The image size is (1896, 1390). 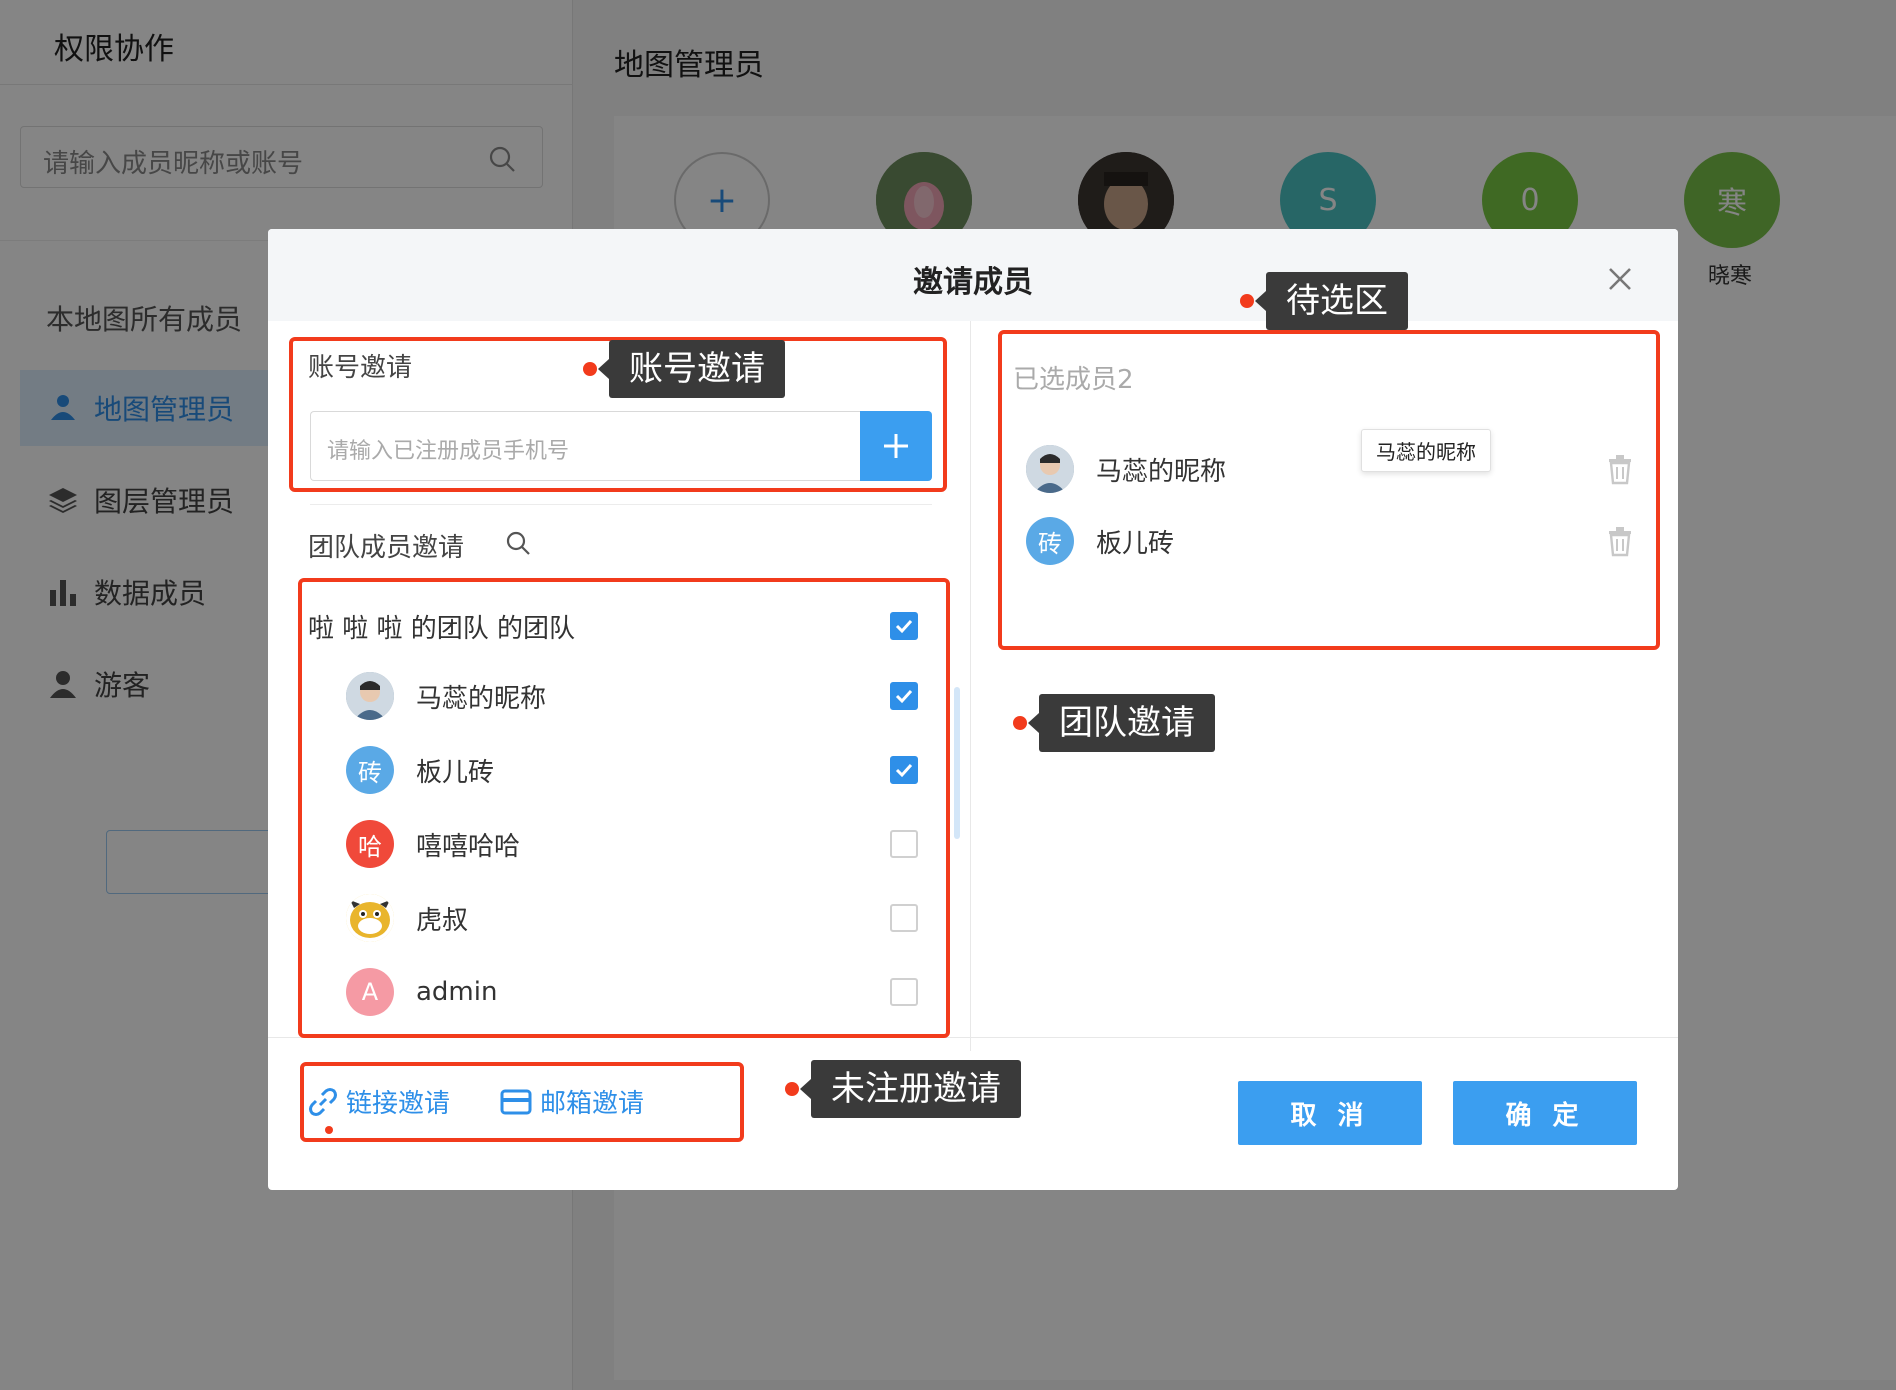 What do you see at coordinates (910, 1089) in the screenshot?
I see `annotation-label: 未注册邀请` at bounding box center [910, 1089].